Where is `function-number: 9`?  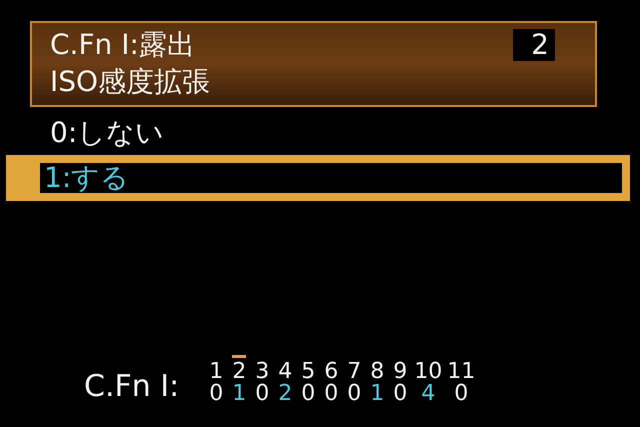 function-number: 9 is located at coordinates (400, 370).